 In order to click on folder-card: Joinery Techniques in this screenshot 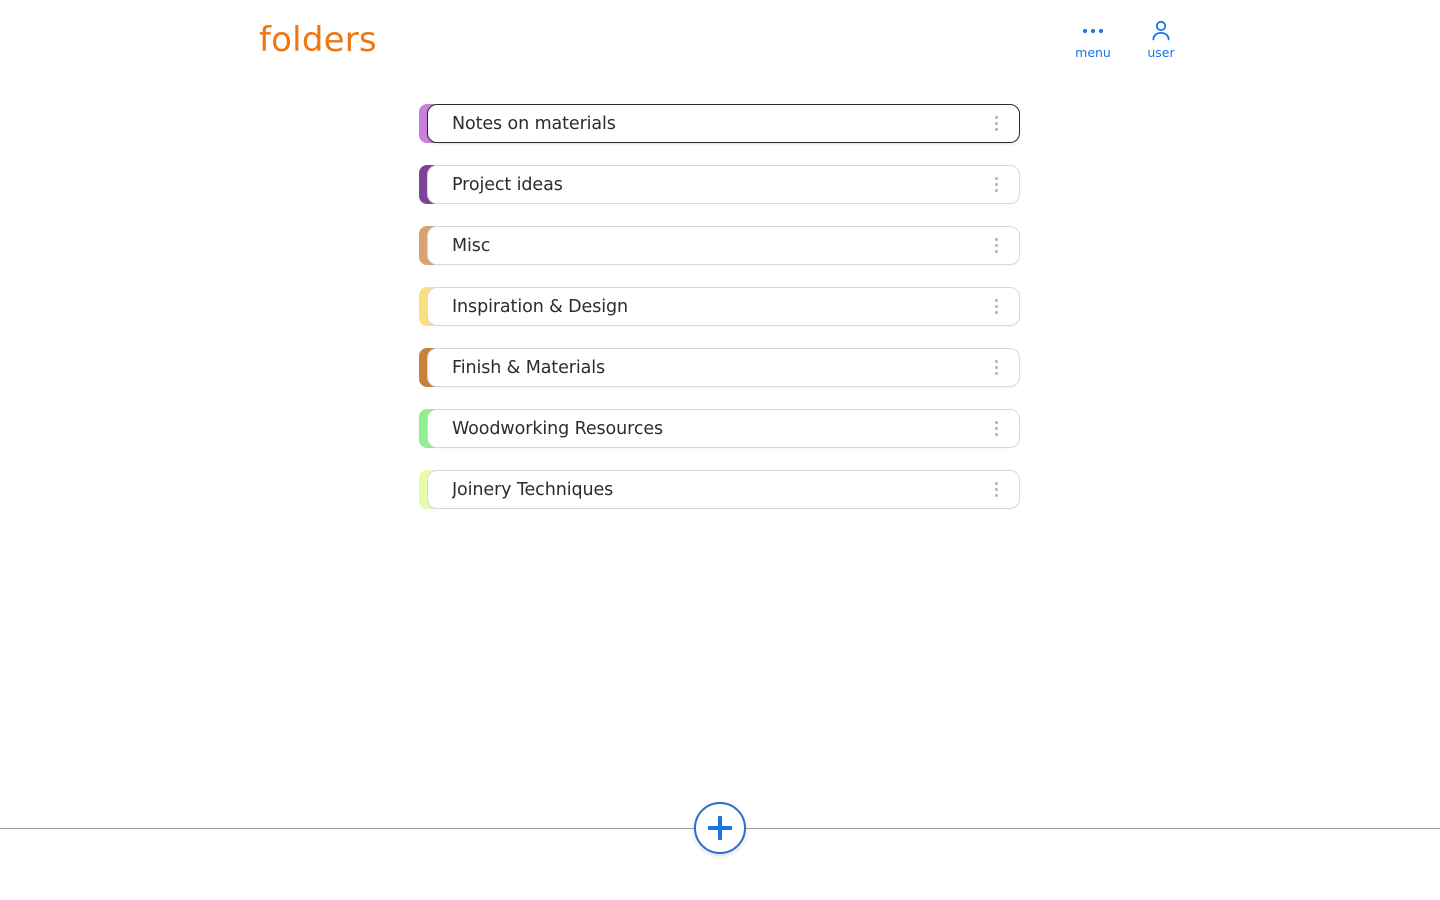, I will do `click(723, 489)`.